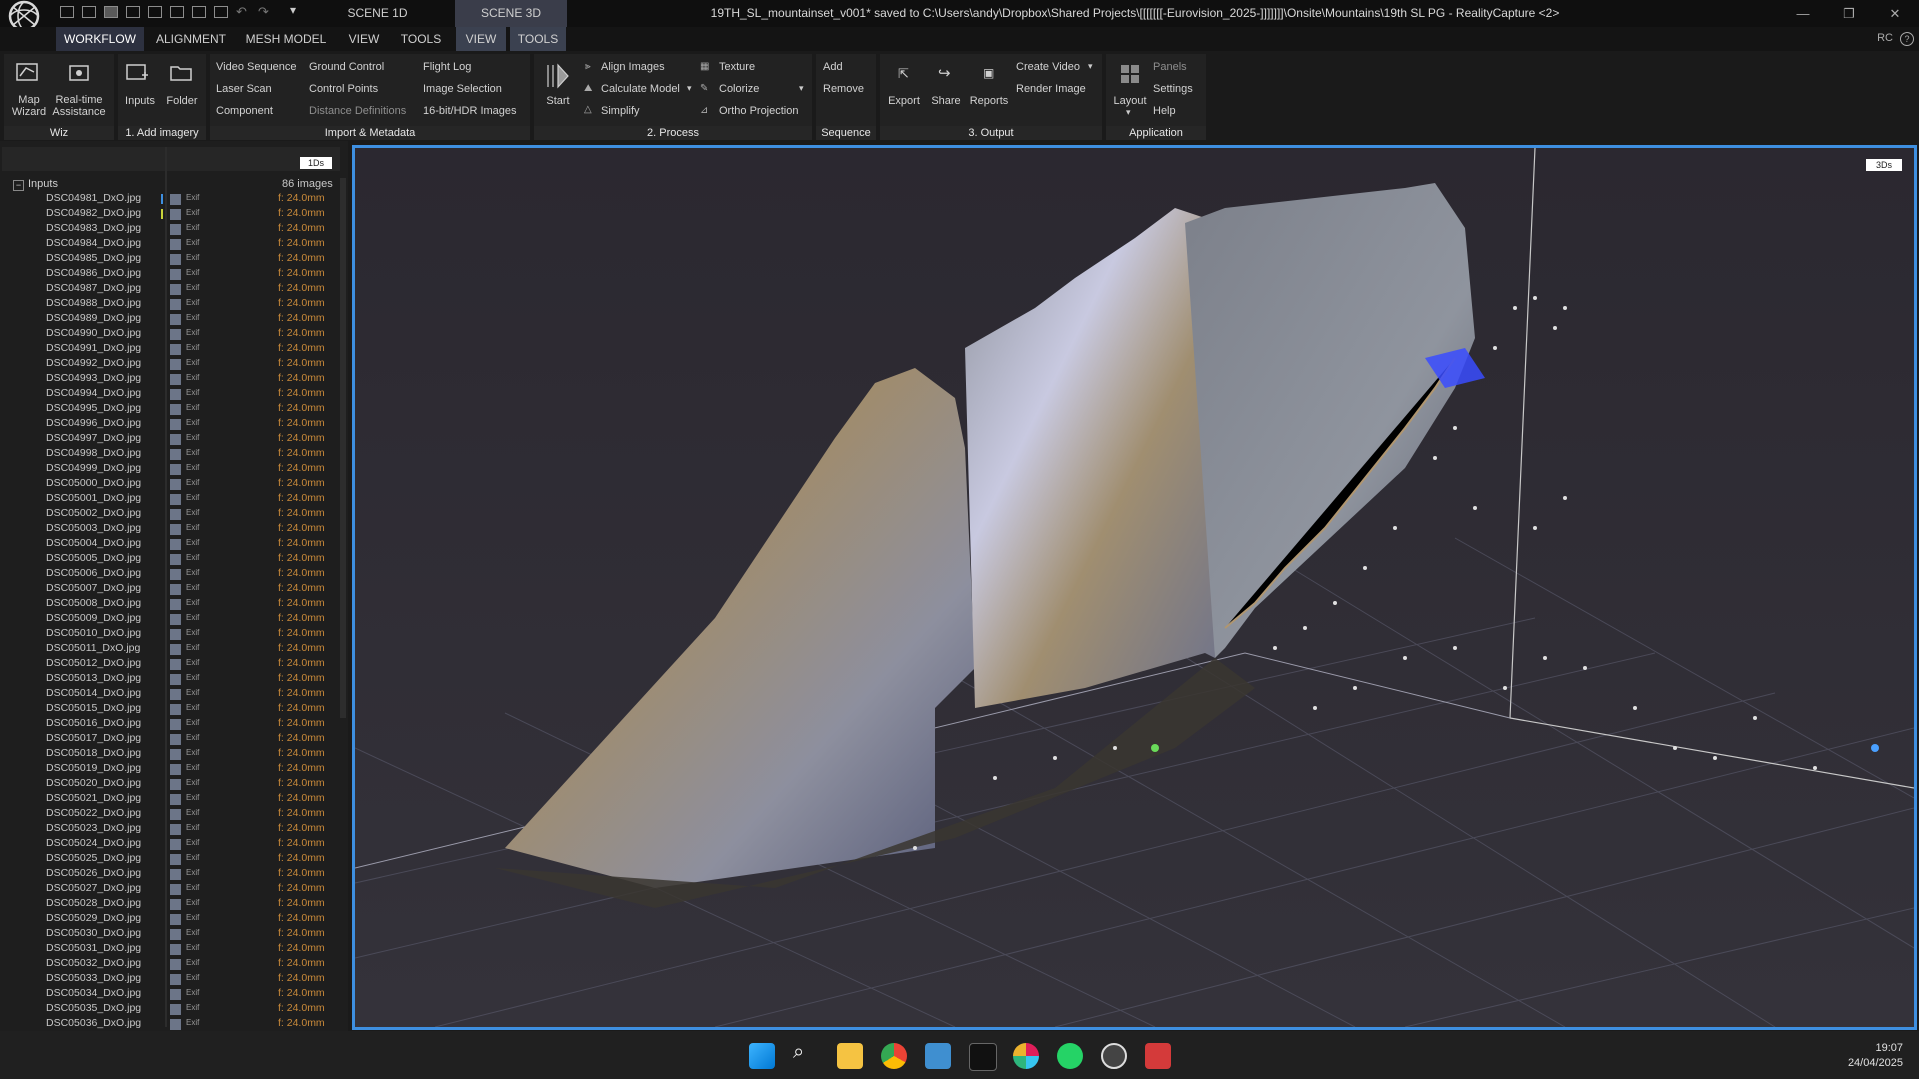 The width and height of the screenshot is (1919, 1079). I want to click on list-item: DSC05016_DxO.jpg Exif f: 24.0mm, so click(170, 724).